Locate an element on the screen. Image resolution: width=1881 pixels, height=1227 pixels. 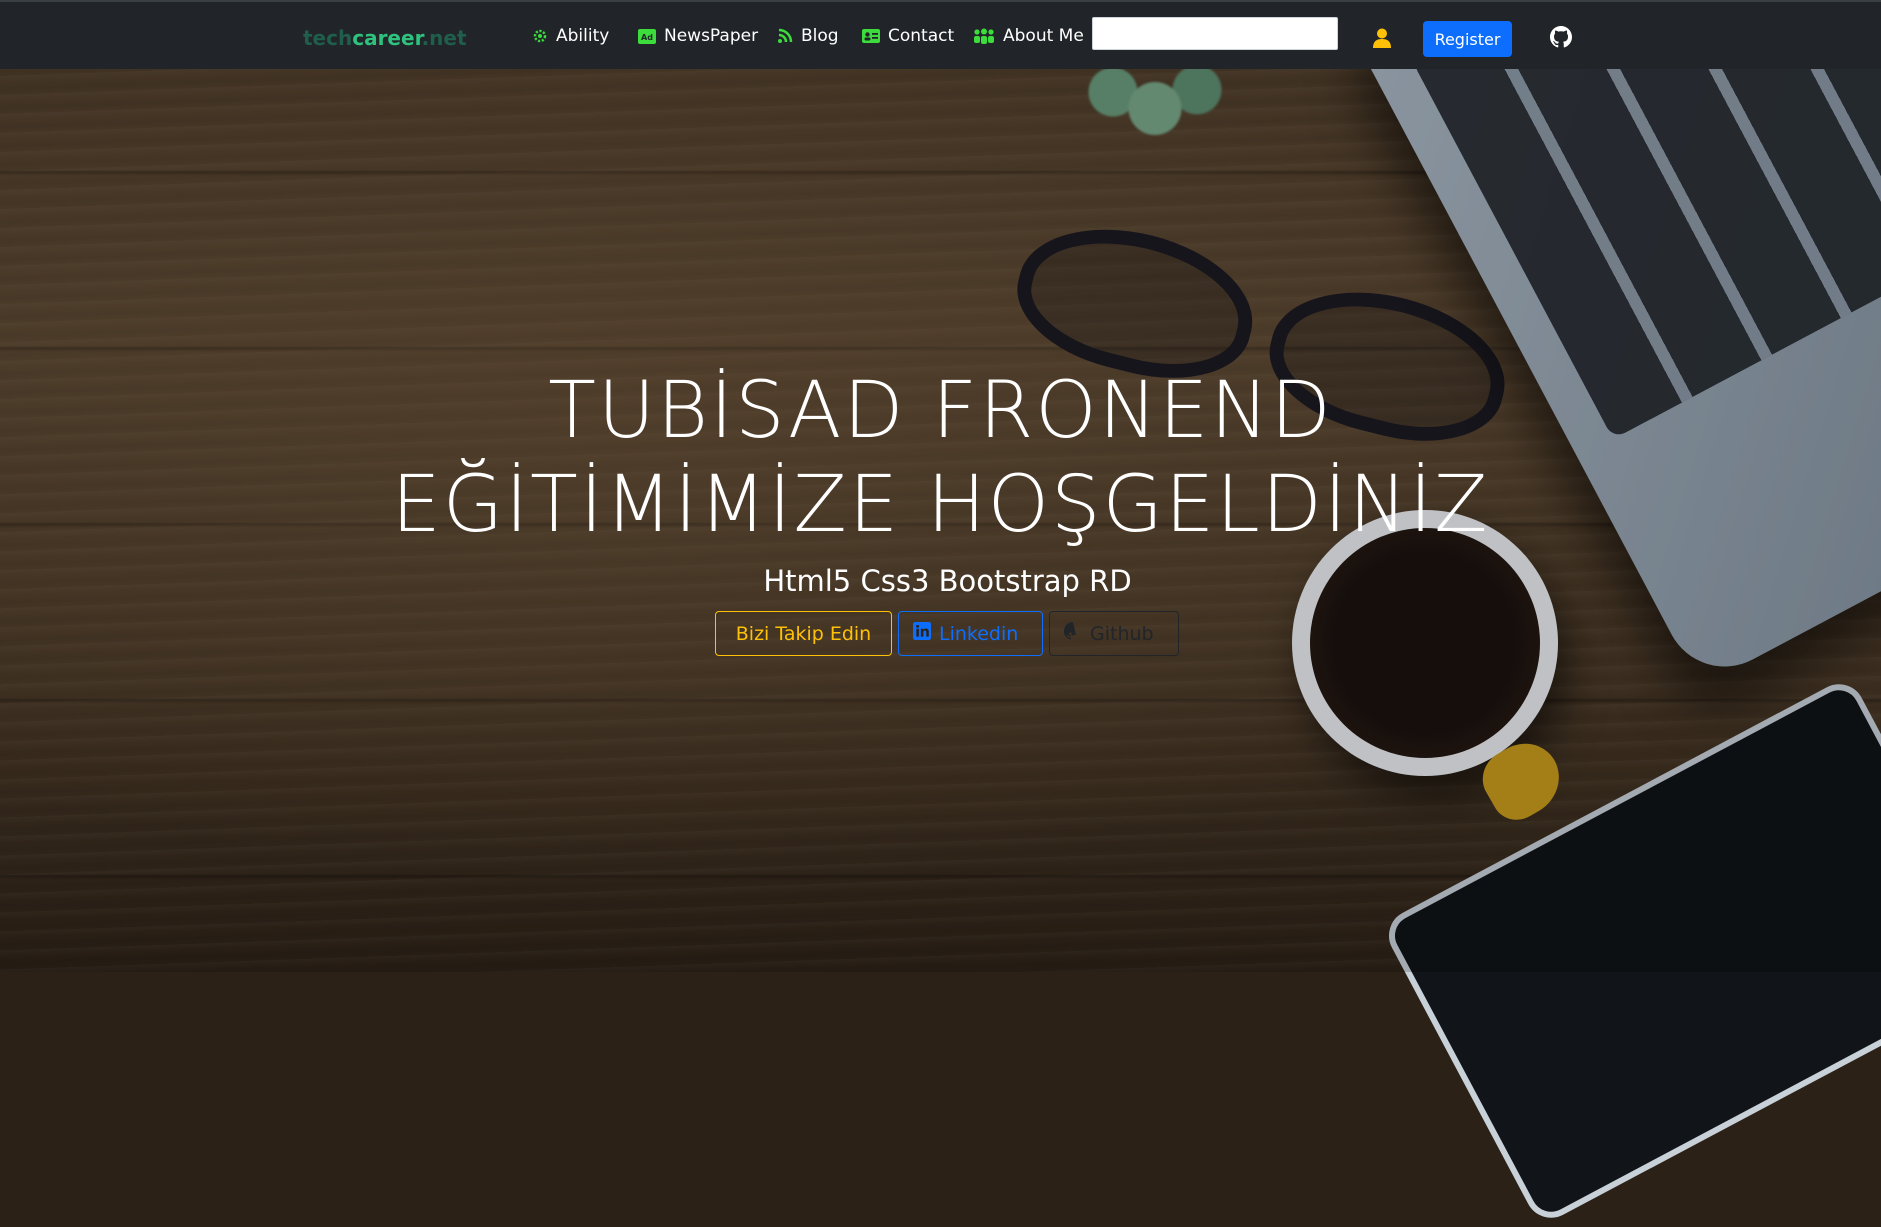
github-button: Github is located at coordinates (1114, 633).